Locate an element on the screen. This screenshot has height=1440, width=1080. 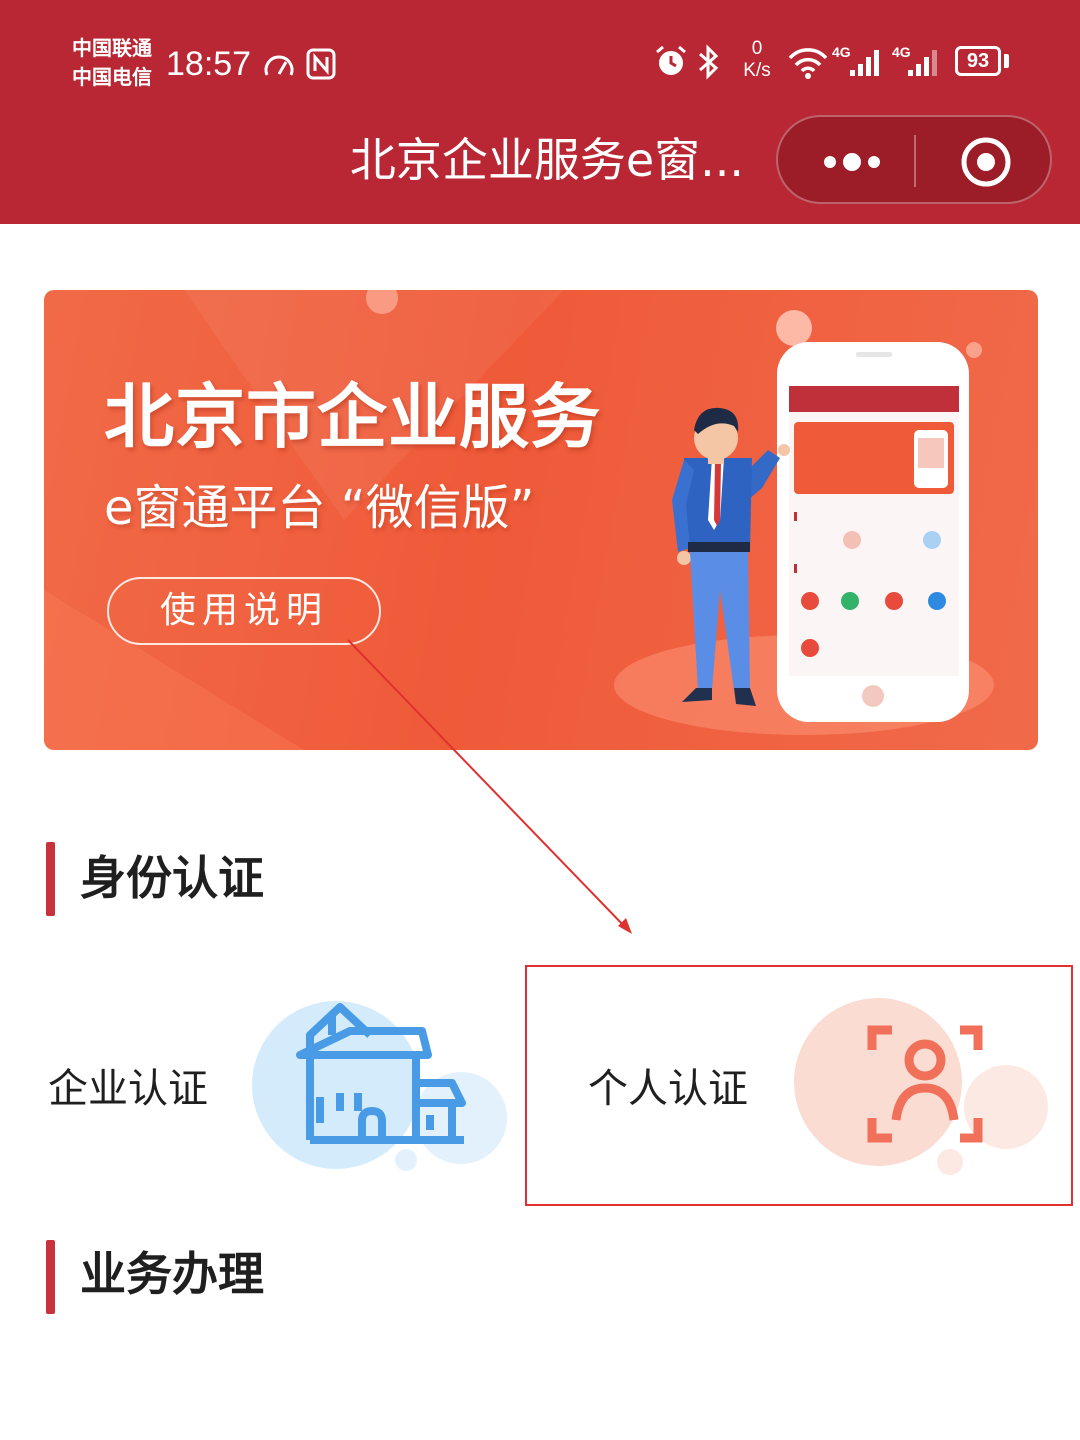
business-section-marker is located at coordinates (50, 1277).